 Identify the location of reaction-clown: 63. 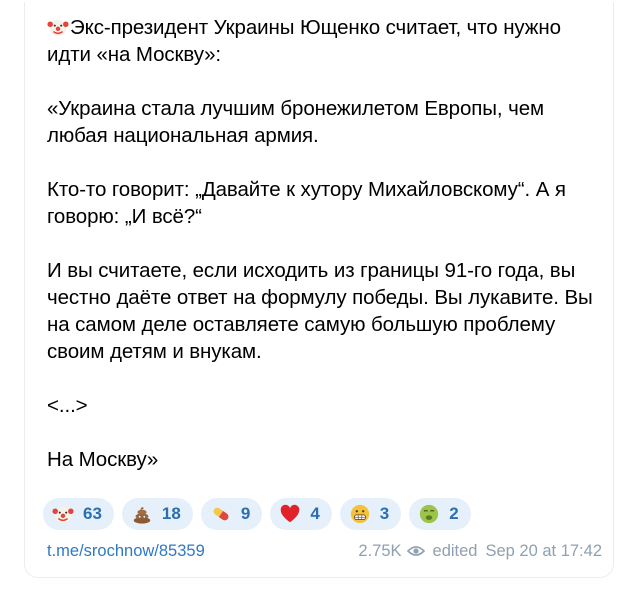
(78, 514).